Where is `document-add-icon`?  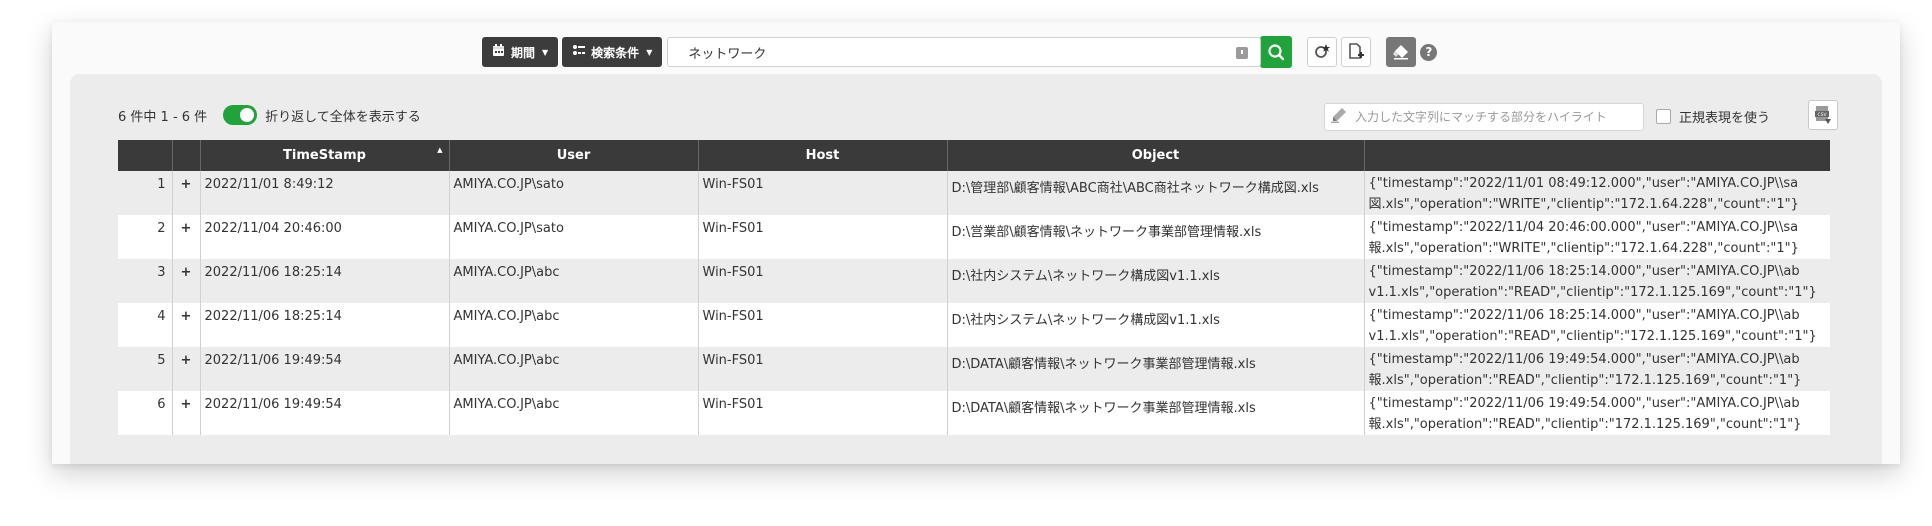 document-add-icon is located at coordinates (1357, 51).